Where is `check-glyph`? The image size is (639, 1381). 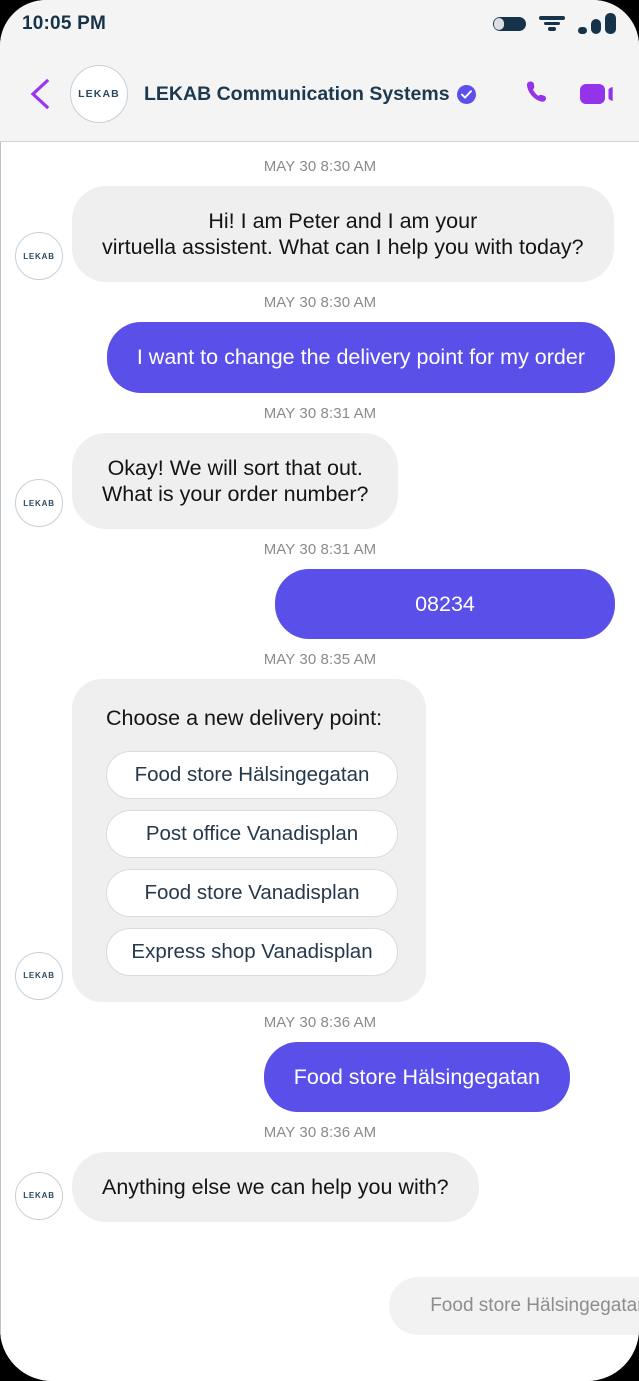 check-glyph is located at coordinates (466, 94).